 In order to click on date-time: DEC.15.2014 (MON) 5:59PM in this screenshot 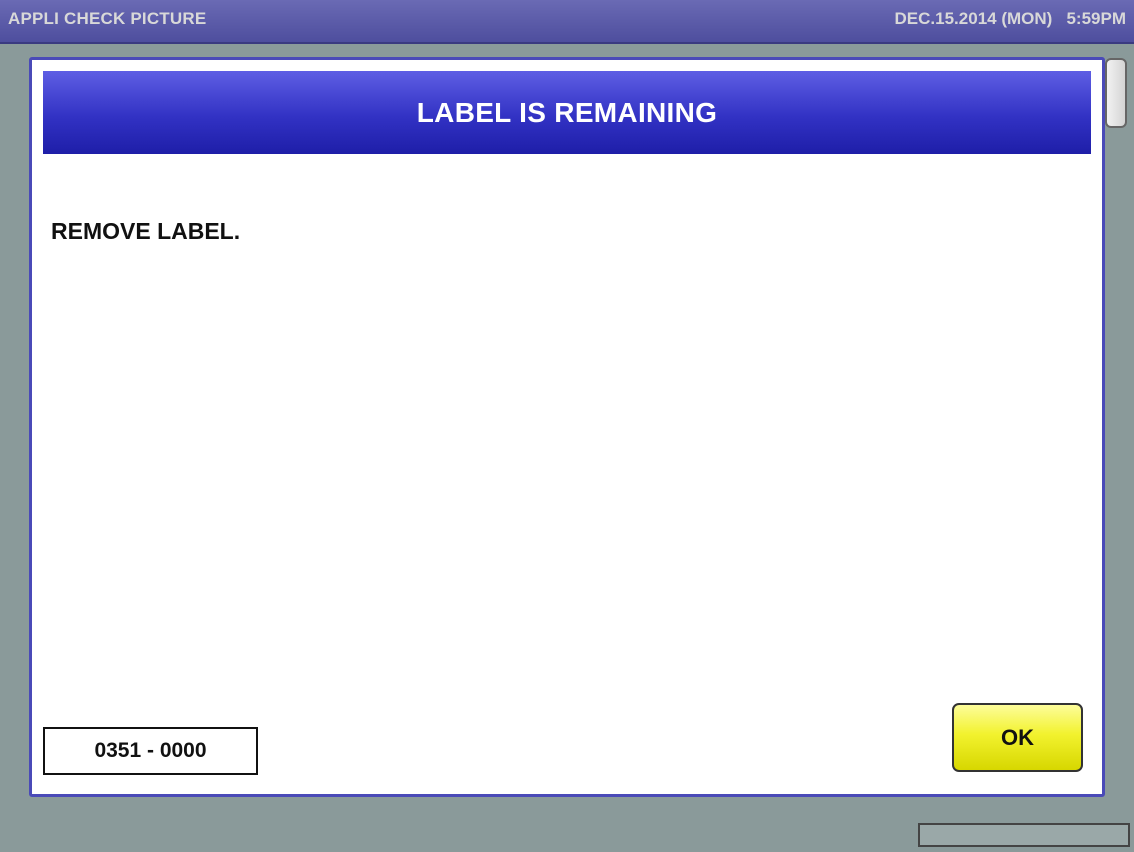, I will do `click(1010, 18)`.